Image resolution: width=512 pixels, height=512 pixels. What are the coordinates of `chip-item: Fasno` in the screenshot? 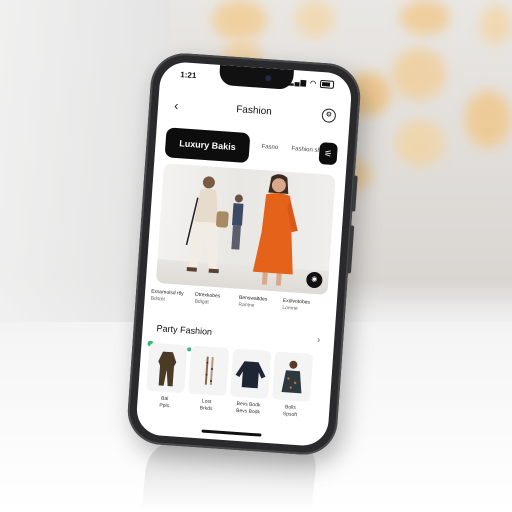 It's located at (269, 147).